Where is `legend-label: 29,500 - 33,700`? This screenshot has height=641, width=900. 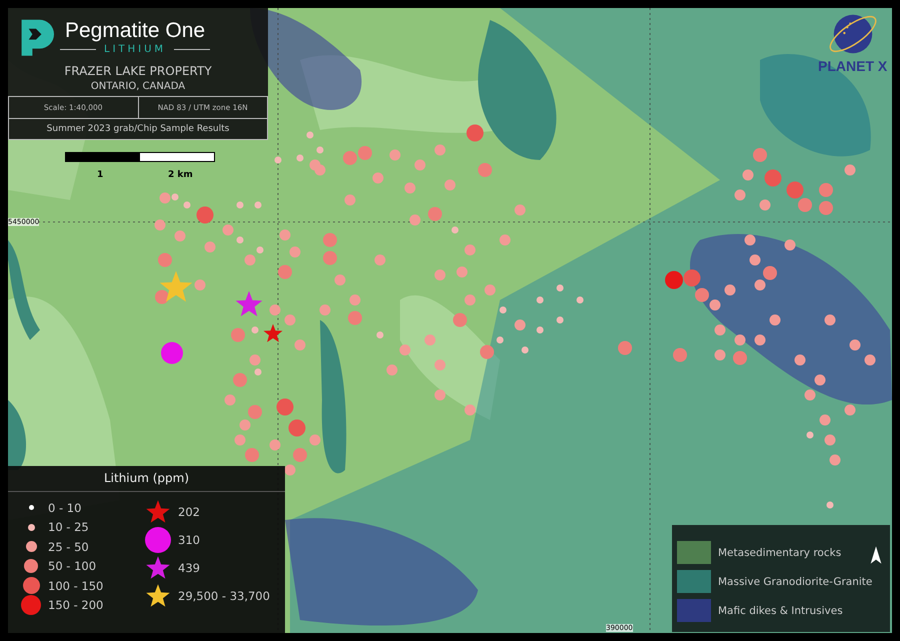 legend-label: 29,500 - 33,700 is located at coordinates (224, 596).